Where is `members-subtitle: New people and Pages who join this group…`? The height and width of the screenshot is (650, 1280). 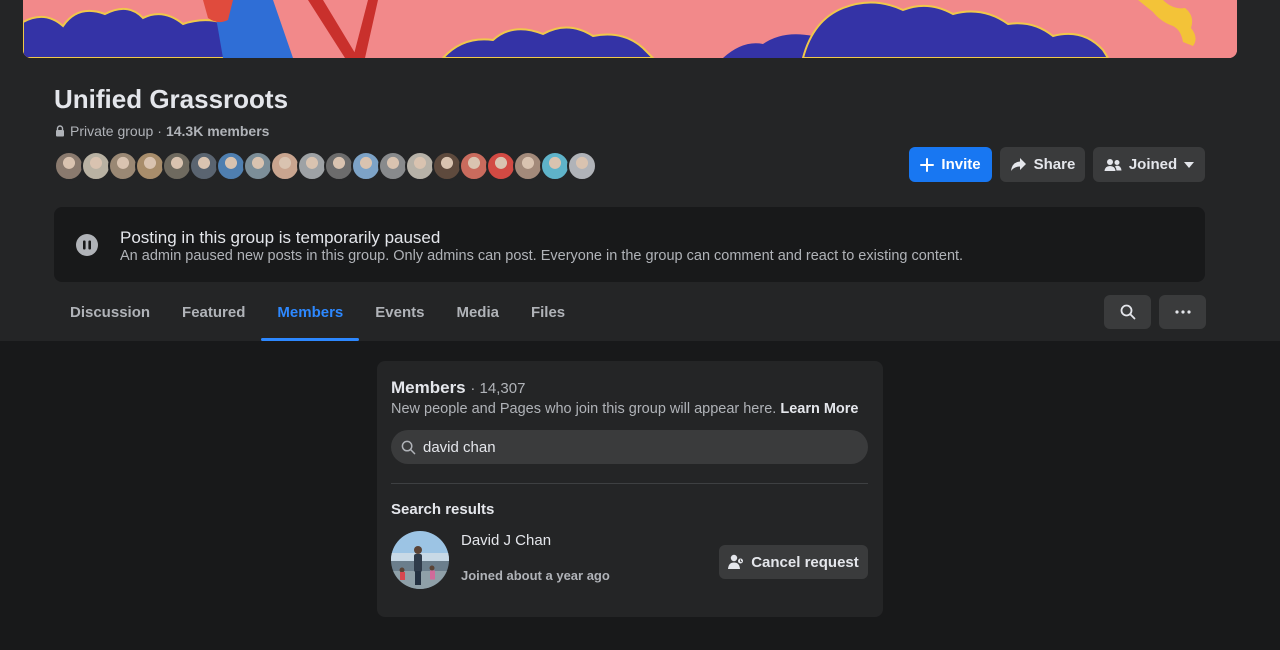
members-subtitle: New people and Pages who join this group… is located at coordinates (625, 409).